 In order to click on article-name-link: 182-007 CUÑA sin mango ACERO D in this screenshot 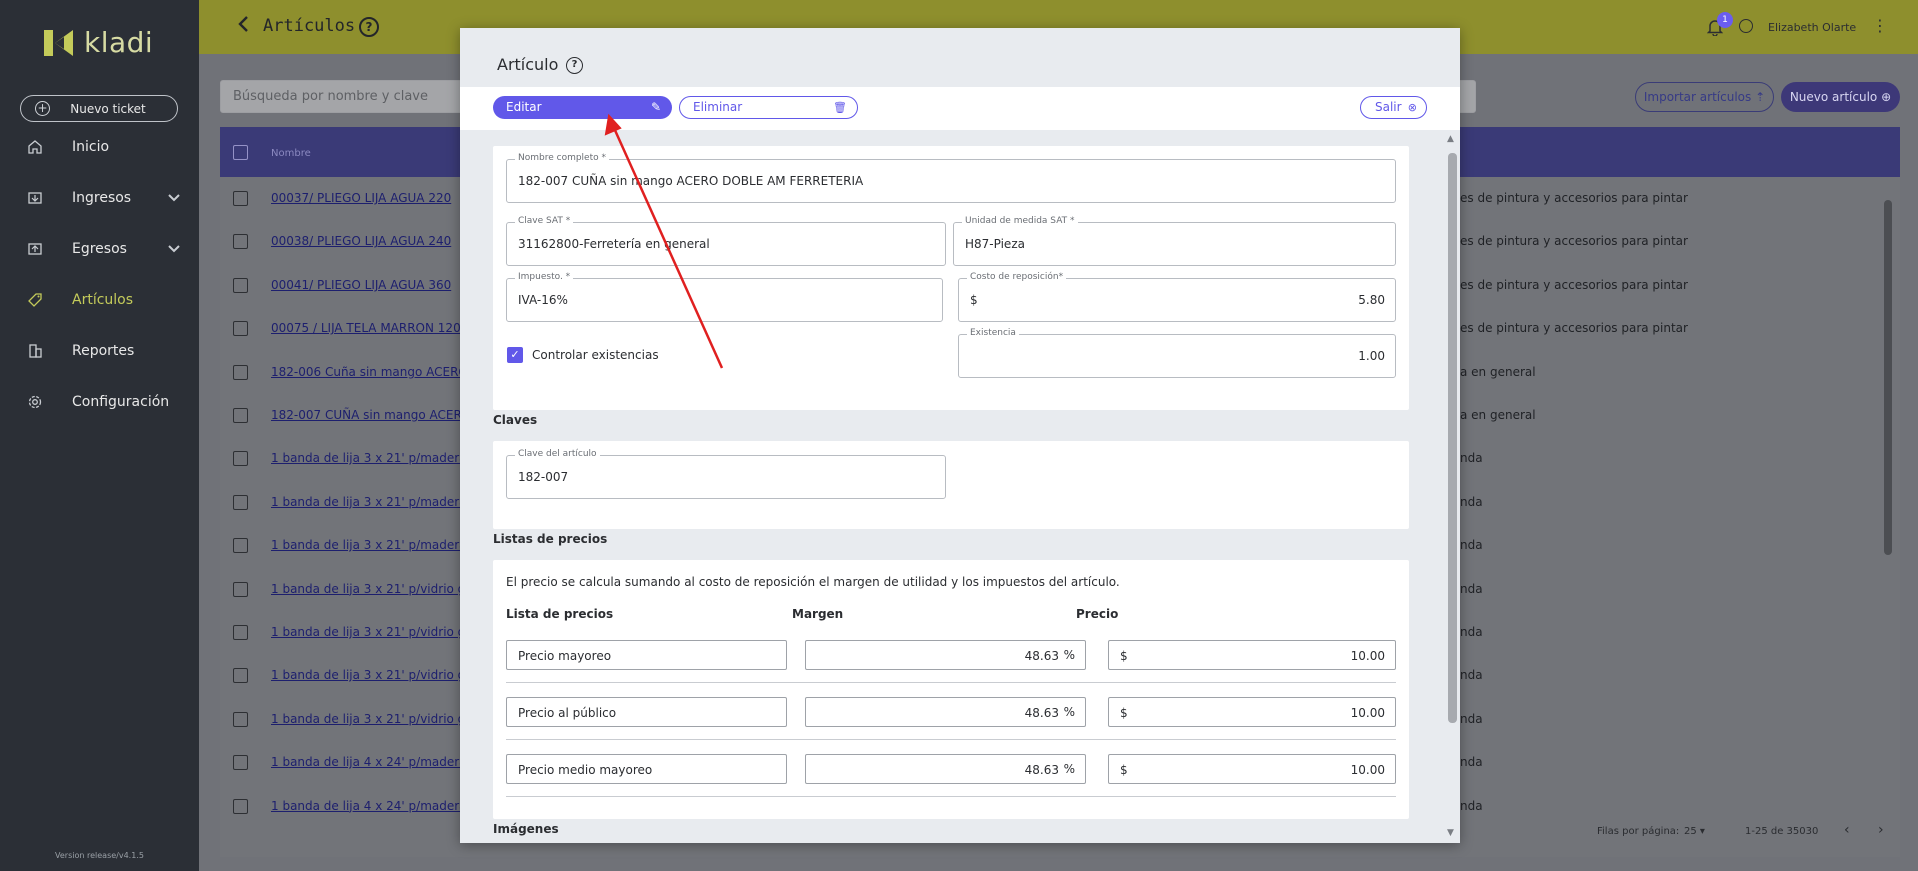, I will do `click(377, 415)`.